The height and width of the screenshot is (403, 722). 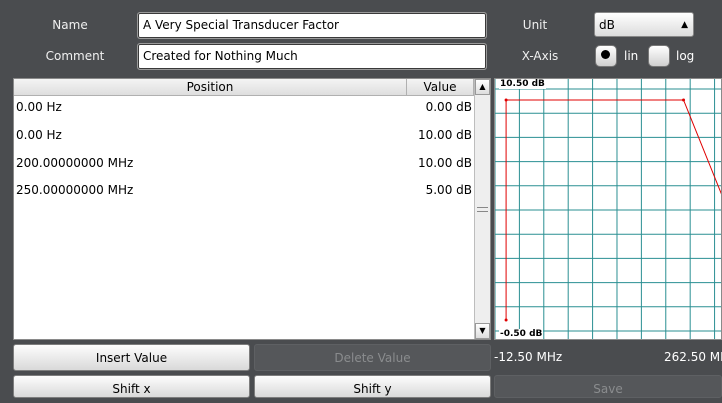 I want to click on chart-ytop-label: 10.50 dB, so click(x=522, y=84).